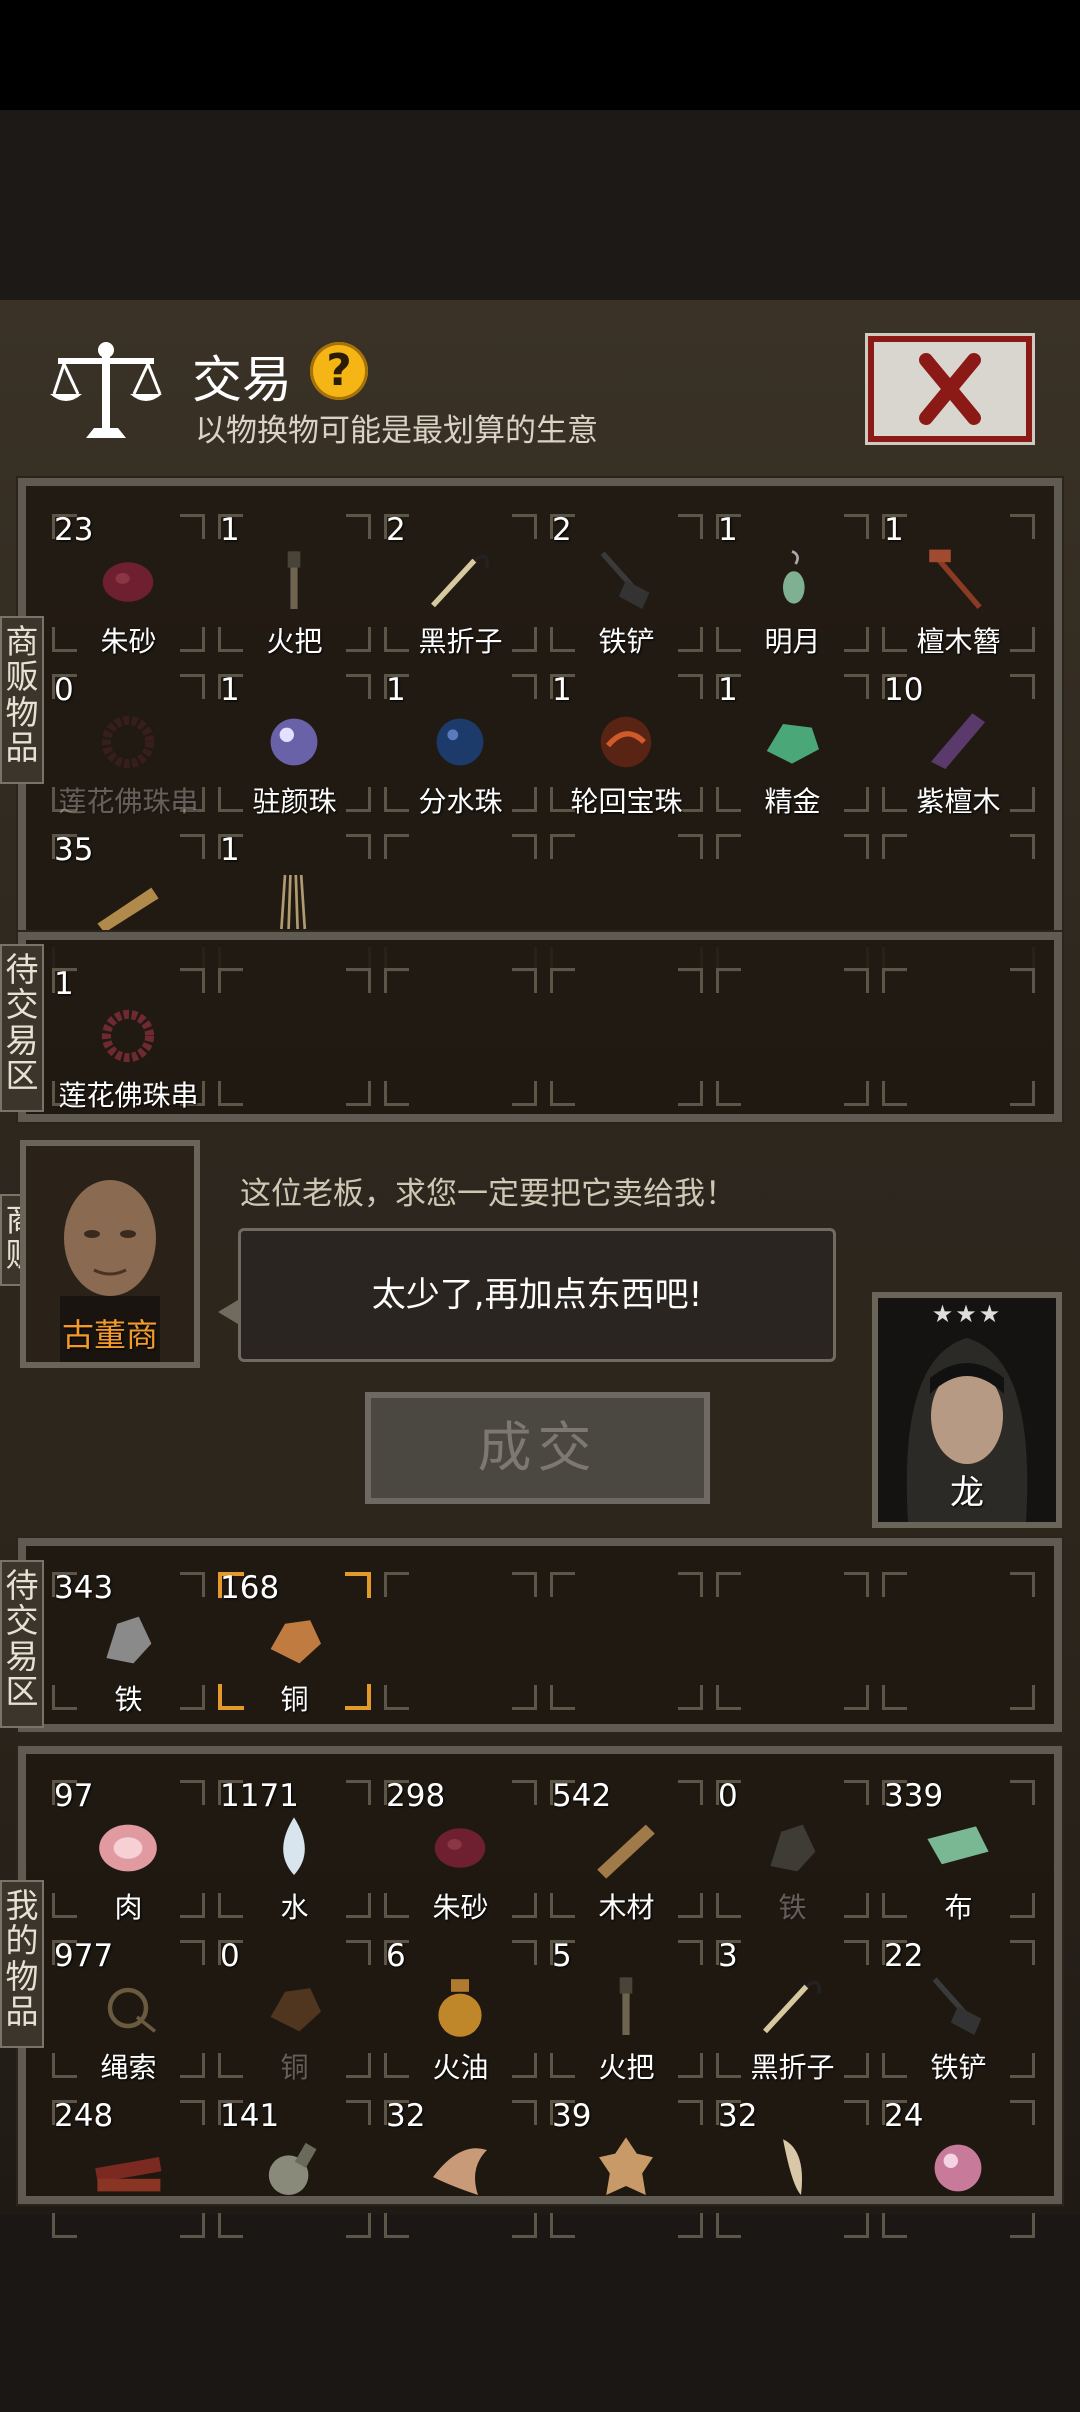 The height and width of the screenshot is (2412, 1080). I want to click on item-count: 35, so click(74, 850).